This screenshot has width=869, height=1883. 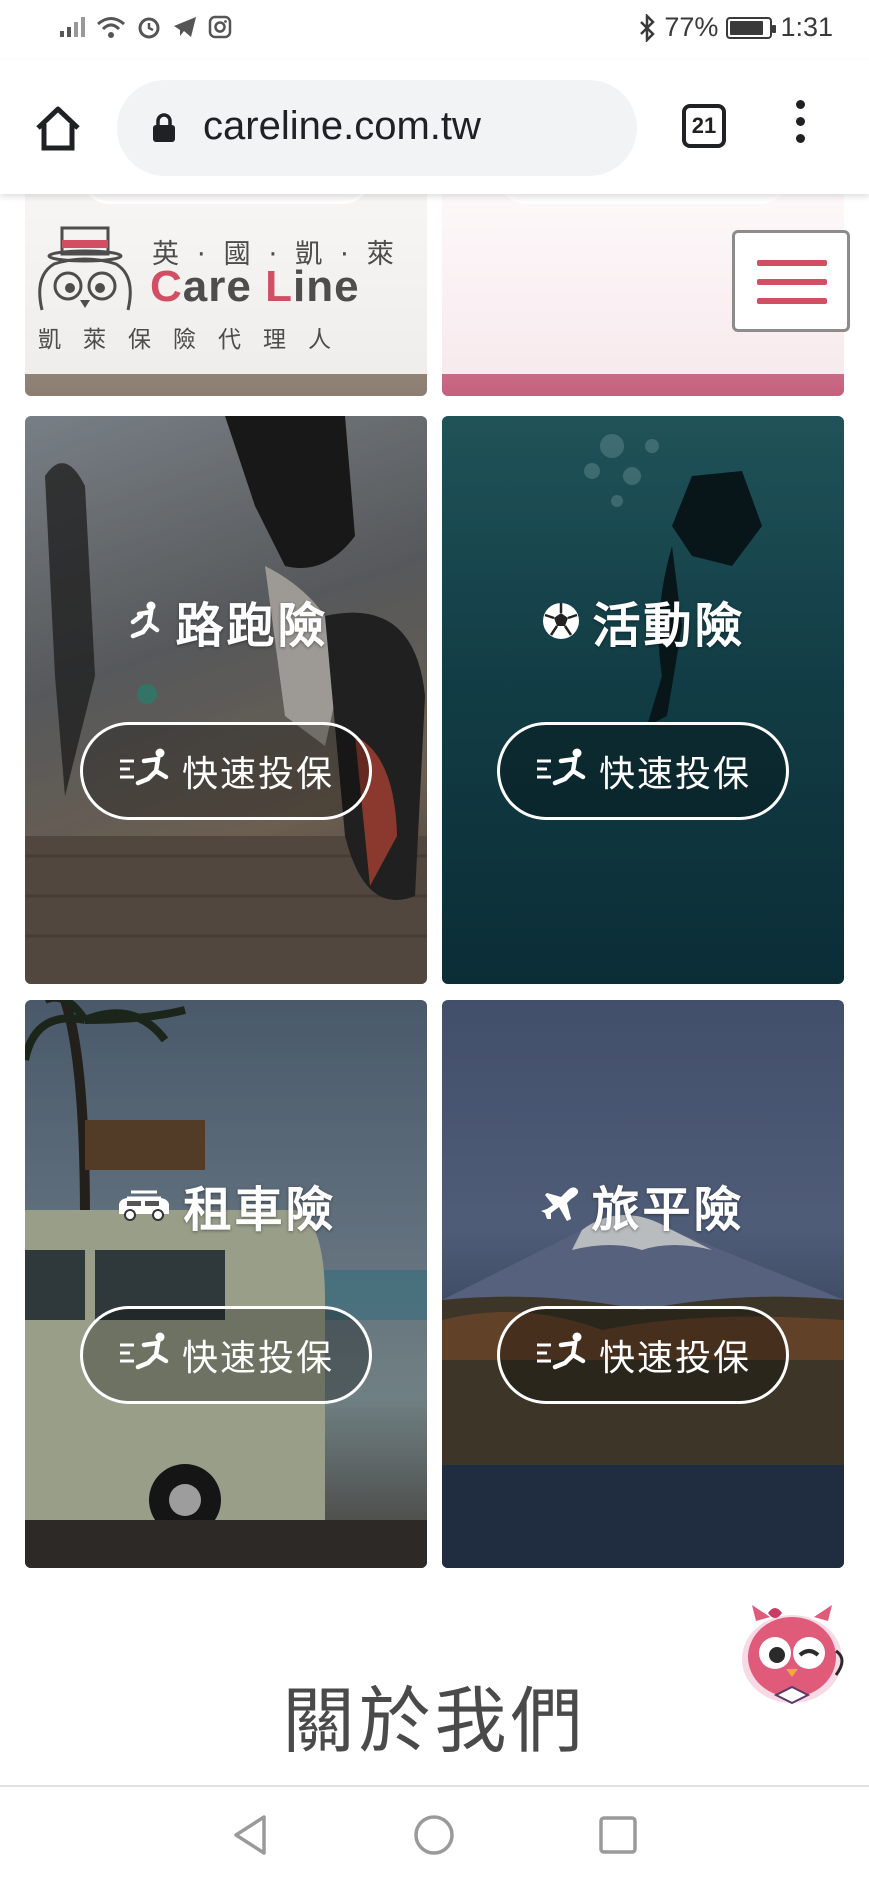 I want to click on card-title: 路跑險, so click(x=226, y=621).